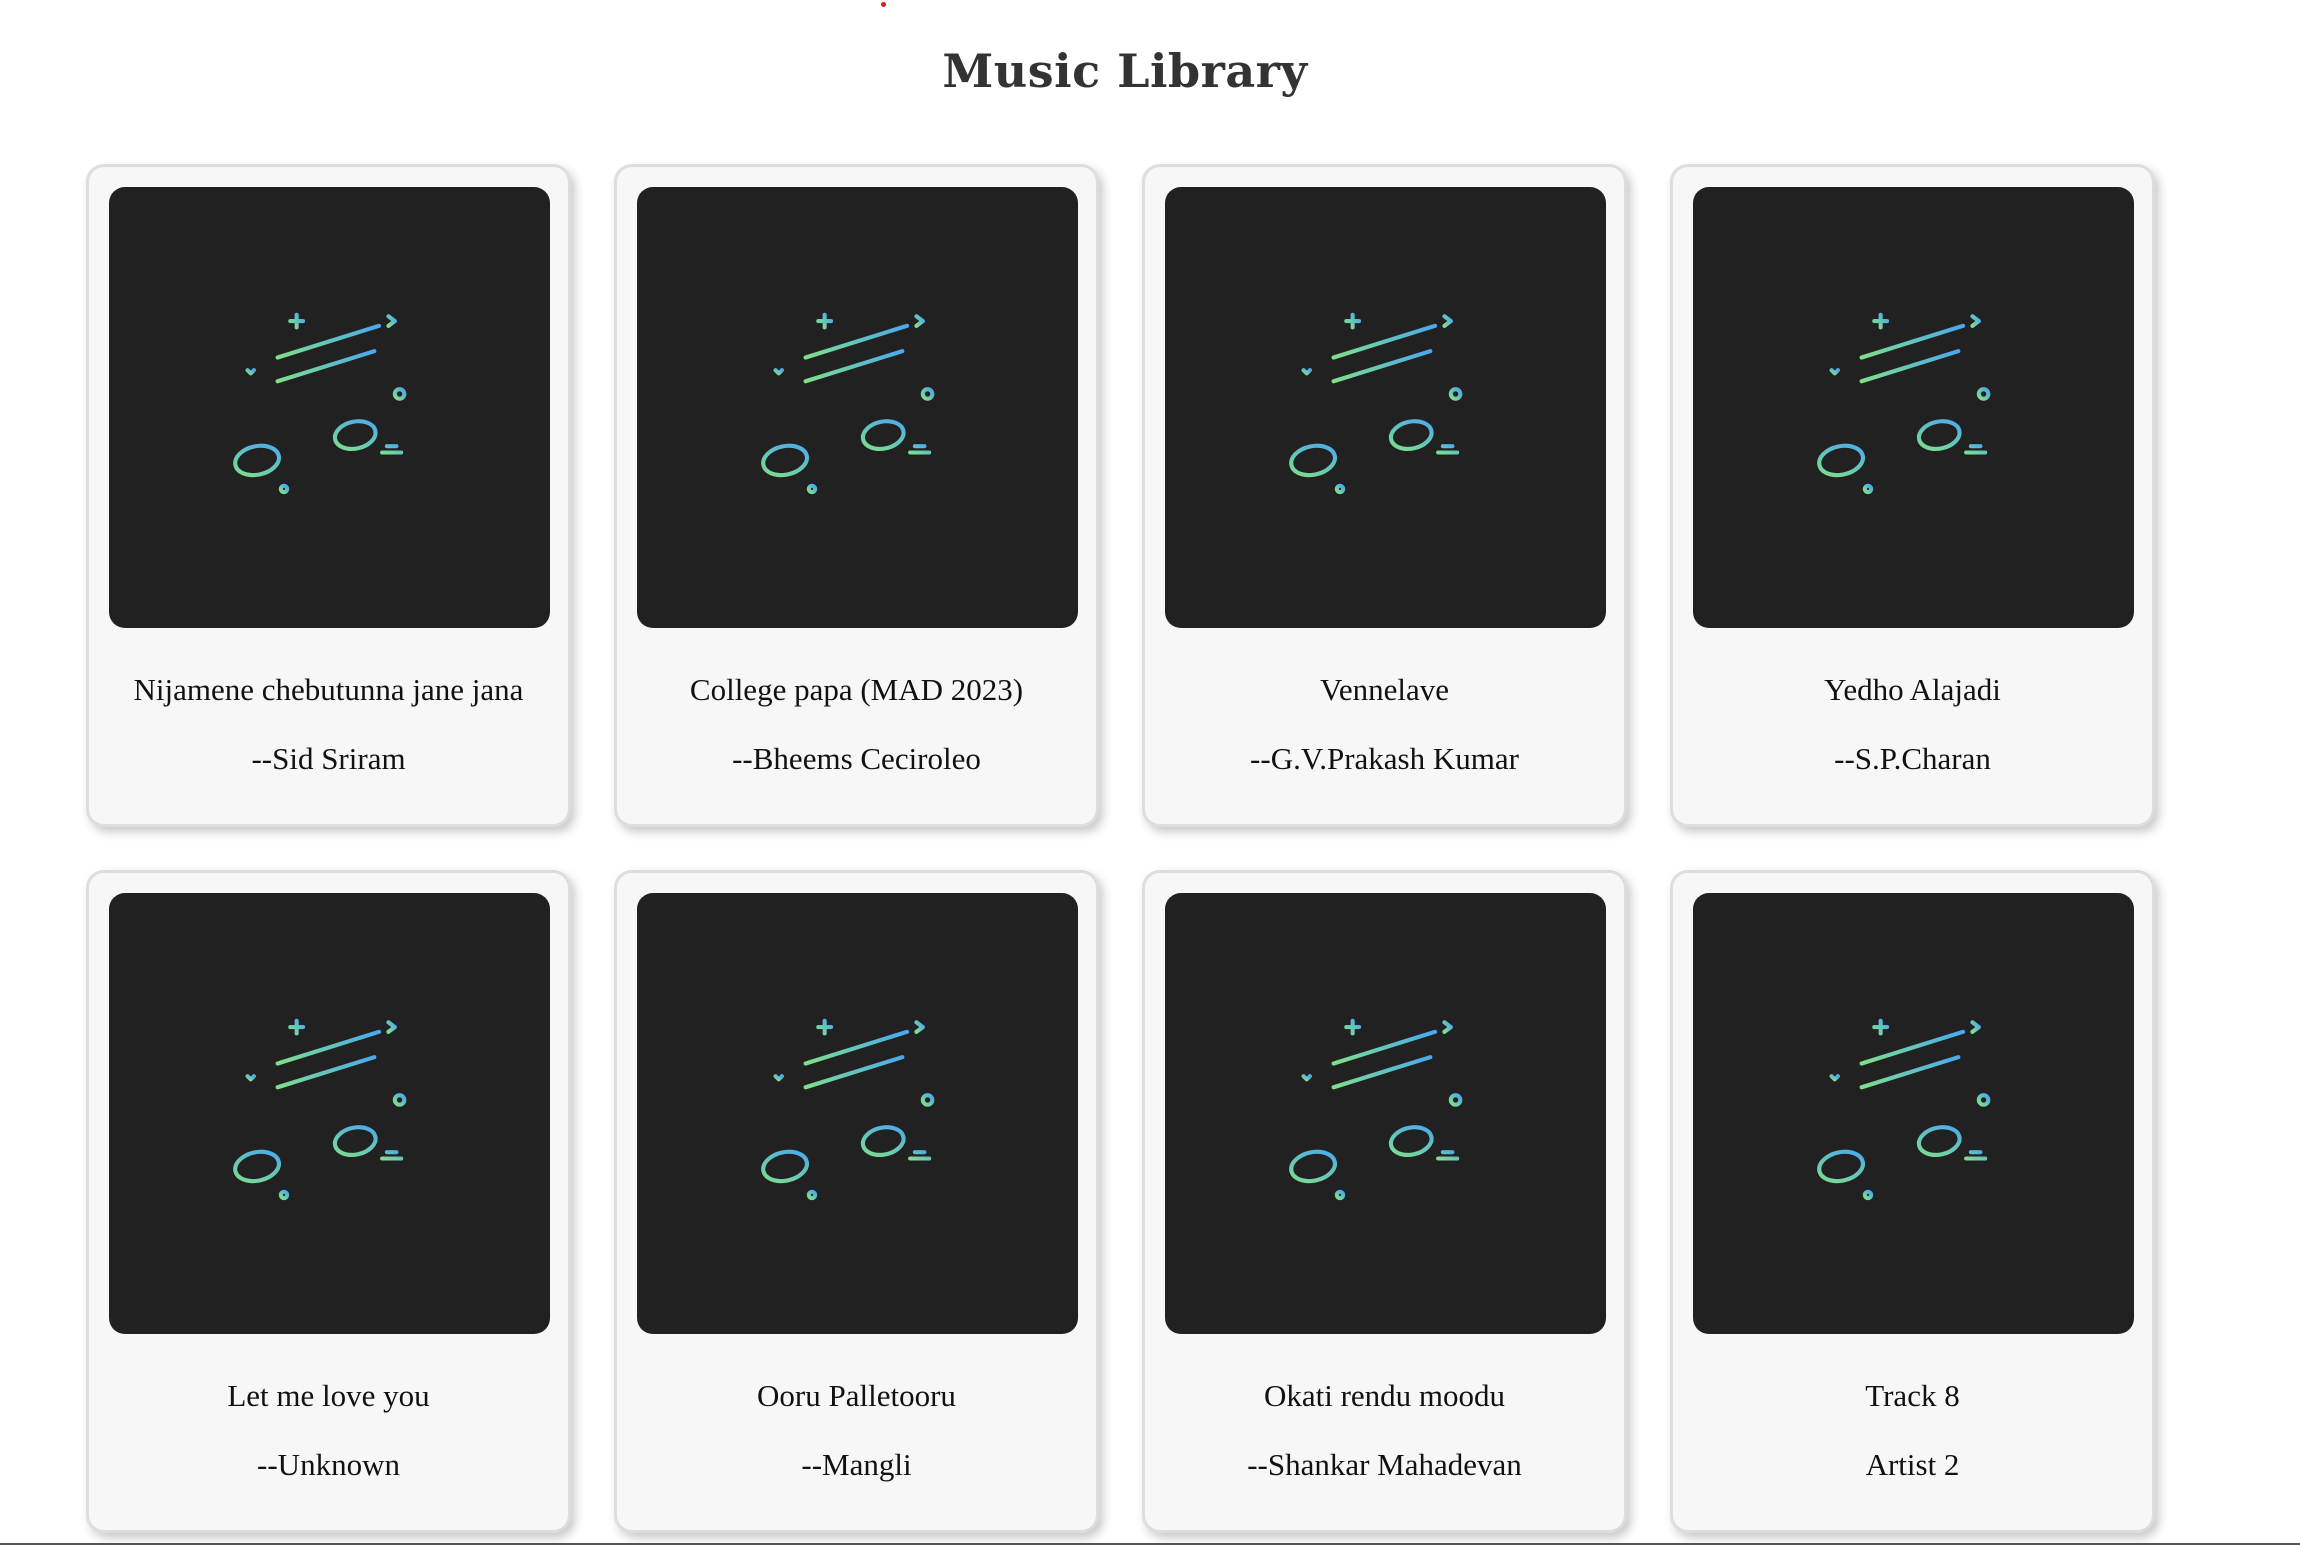 This screenshot has height=1545, width=2300. Describe the element at coordinates (1384, 689) in the screenshot. I see `track-title: Vennelave` at that location.